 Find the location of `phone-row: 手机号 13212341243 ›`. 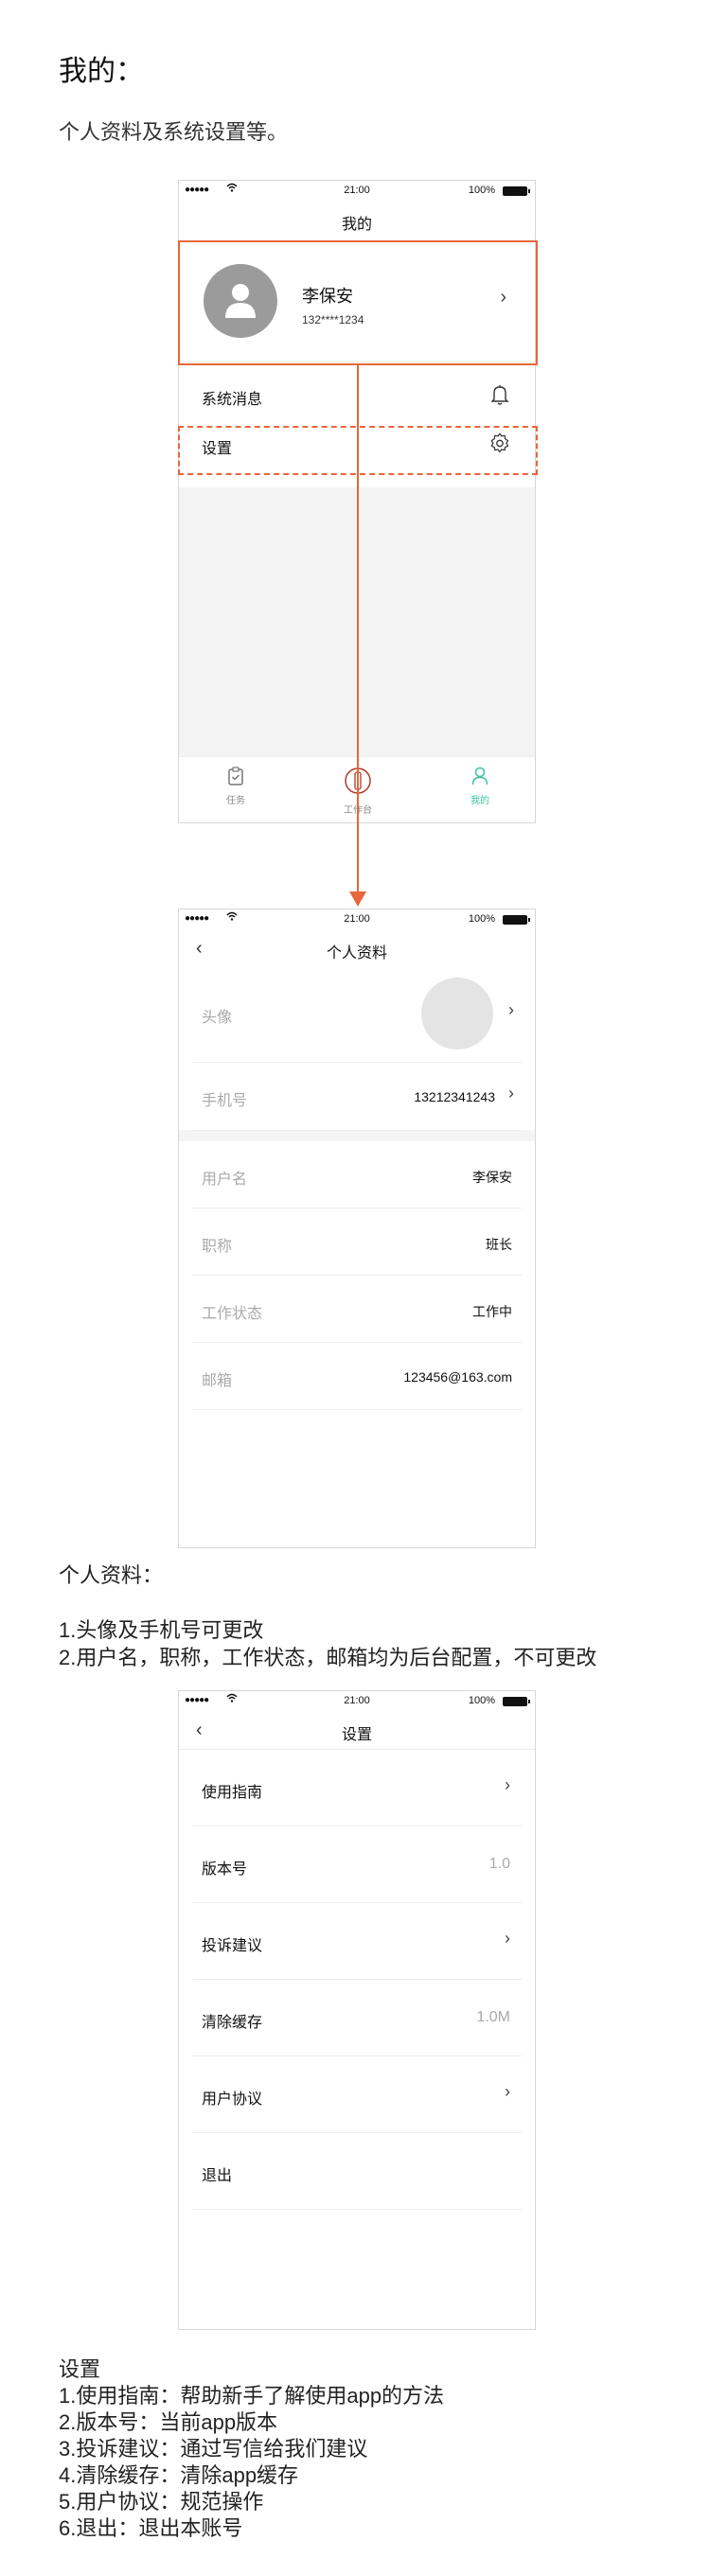

phone-row: 手机号 13212341243 › is located at coordinates (357, 1097).